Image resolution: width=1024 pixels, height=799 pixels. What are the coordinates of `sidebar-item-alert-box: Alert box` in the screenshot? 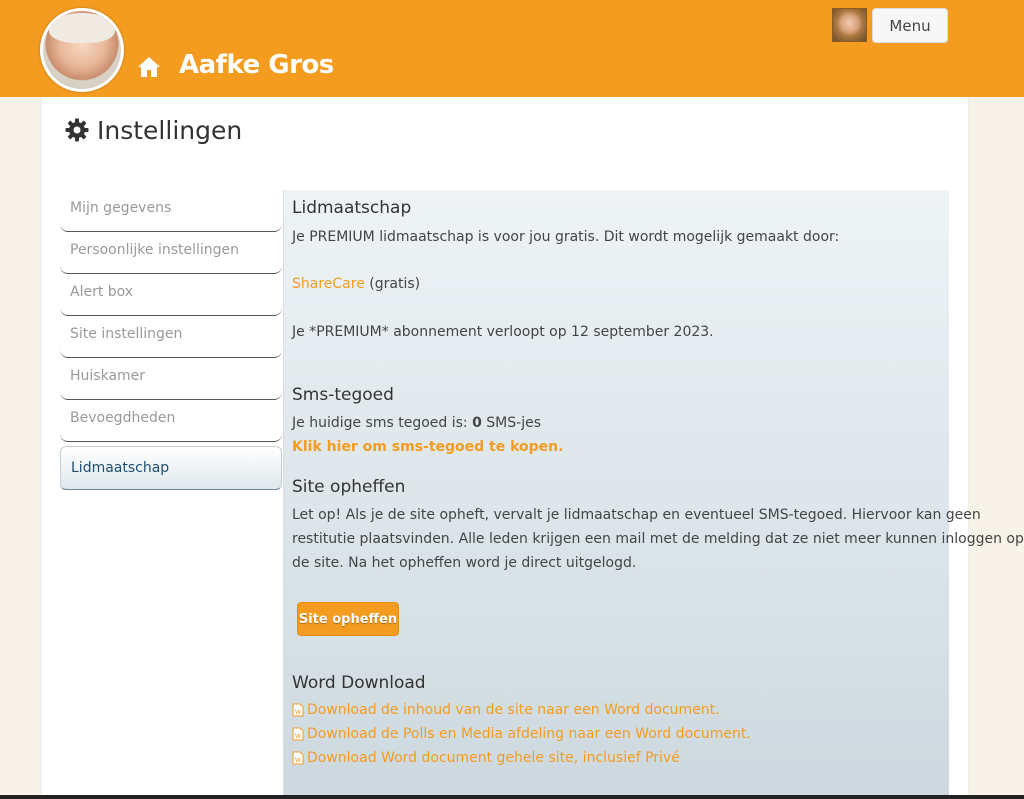 It's located at (171, 295).